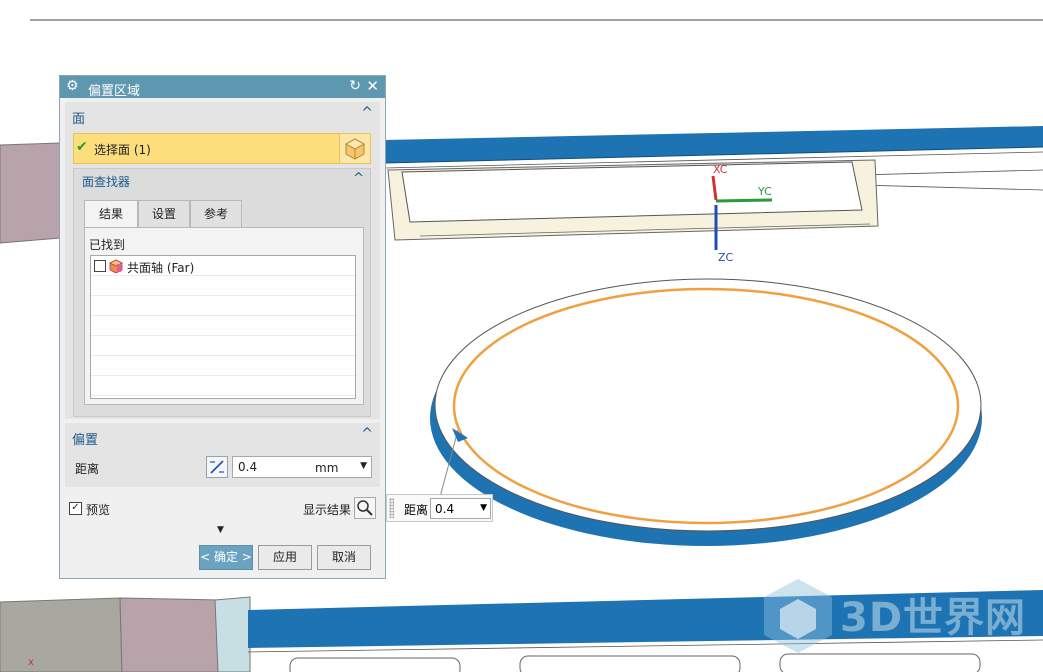  Describe the element at coordinates (445, 509) in the screenshot. I see `floating-distance-value: 0.4` at that location.